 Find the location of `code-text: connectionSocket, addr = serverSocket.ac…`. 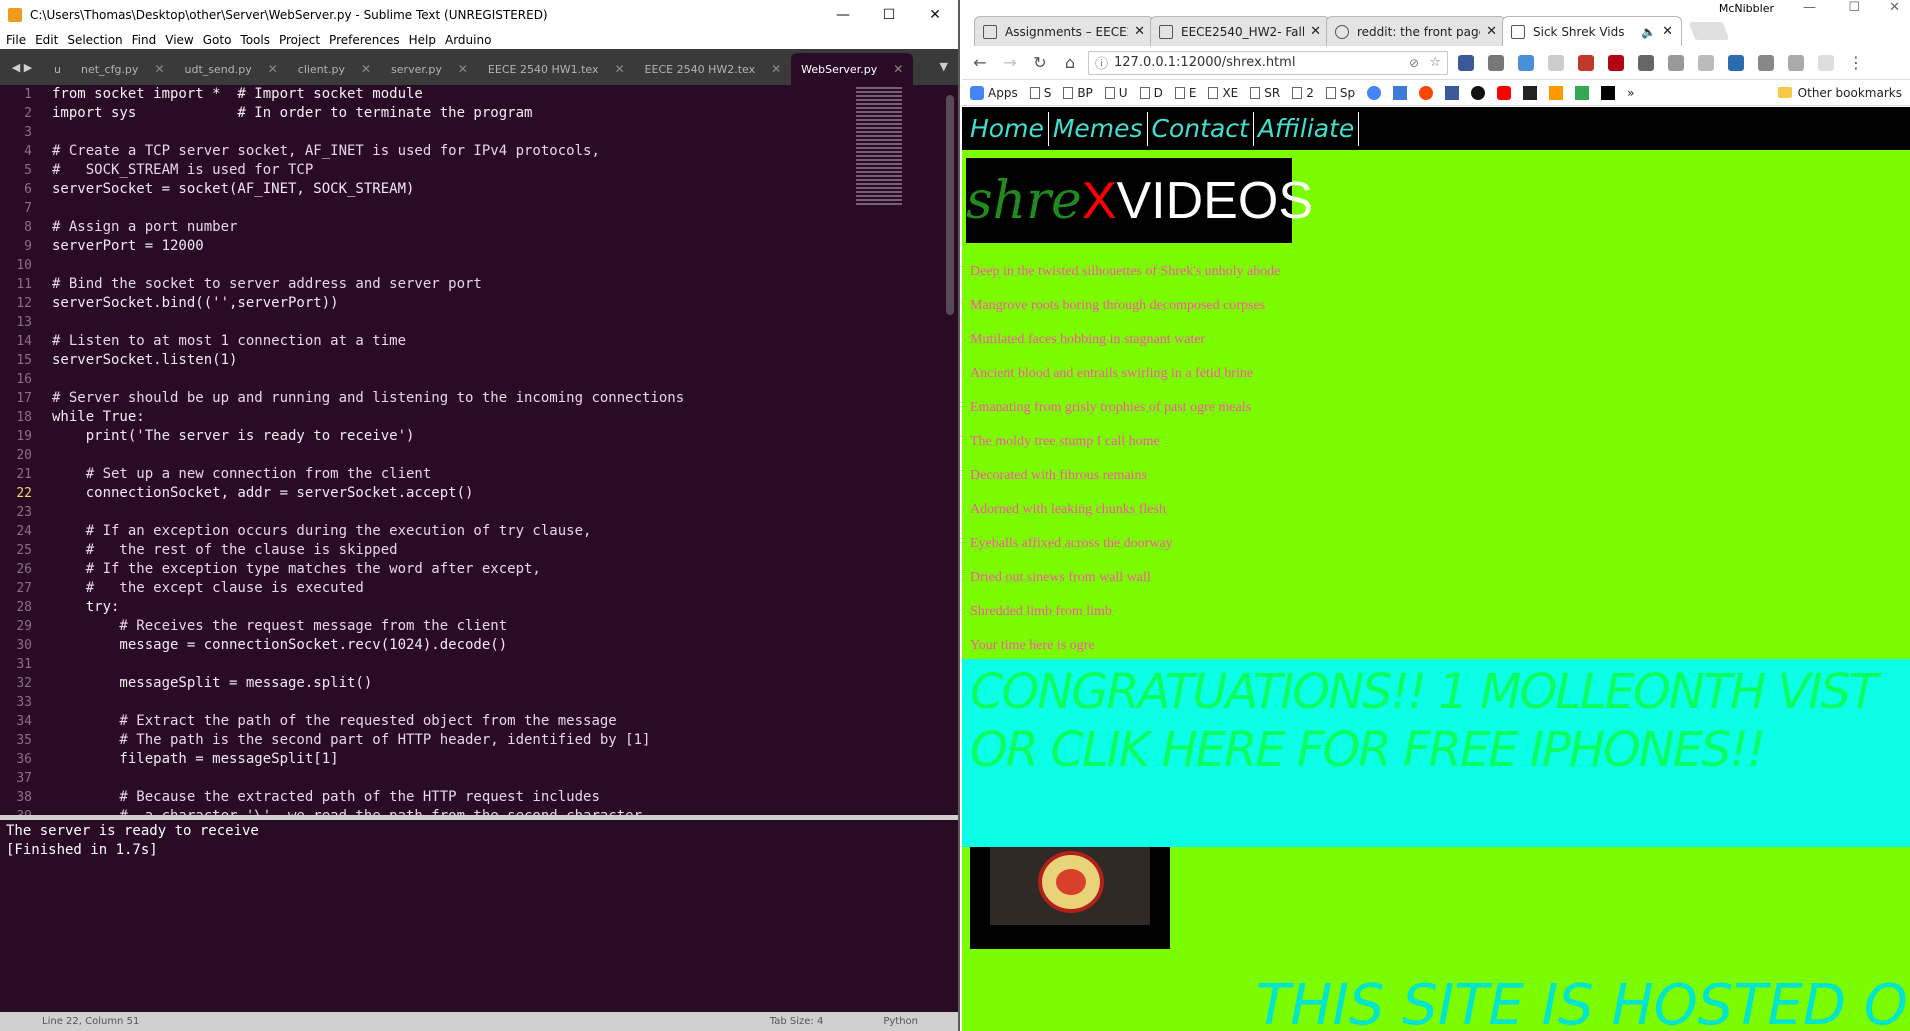

code-text: connectionSocket, addr = serverSocket.ac… is located at coordinates (257, 493).